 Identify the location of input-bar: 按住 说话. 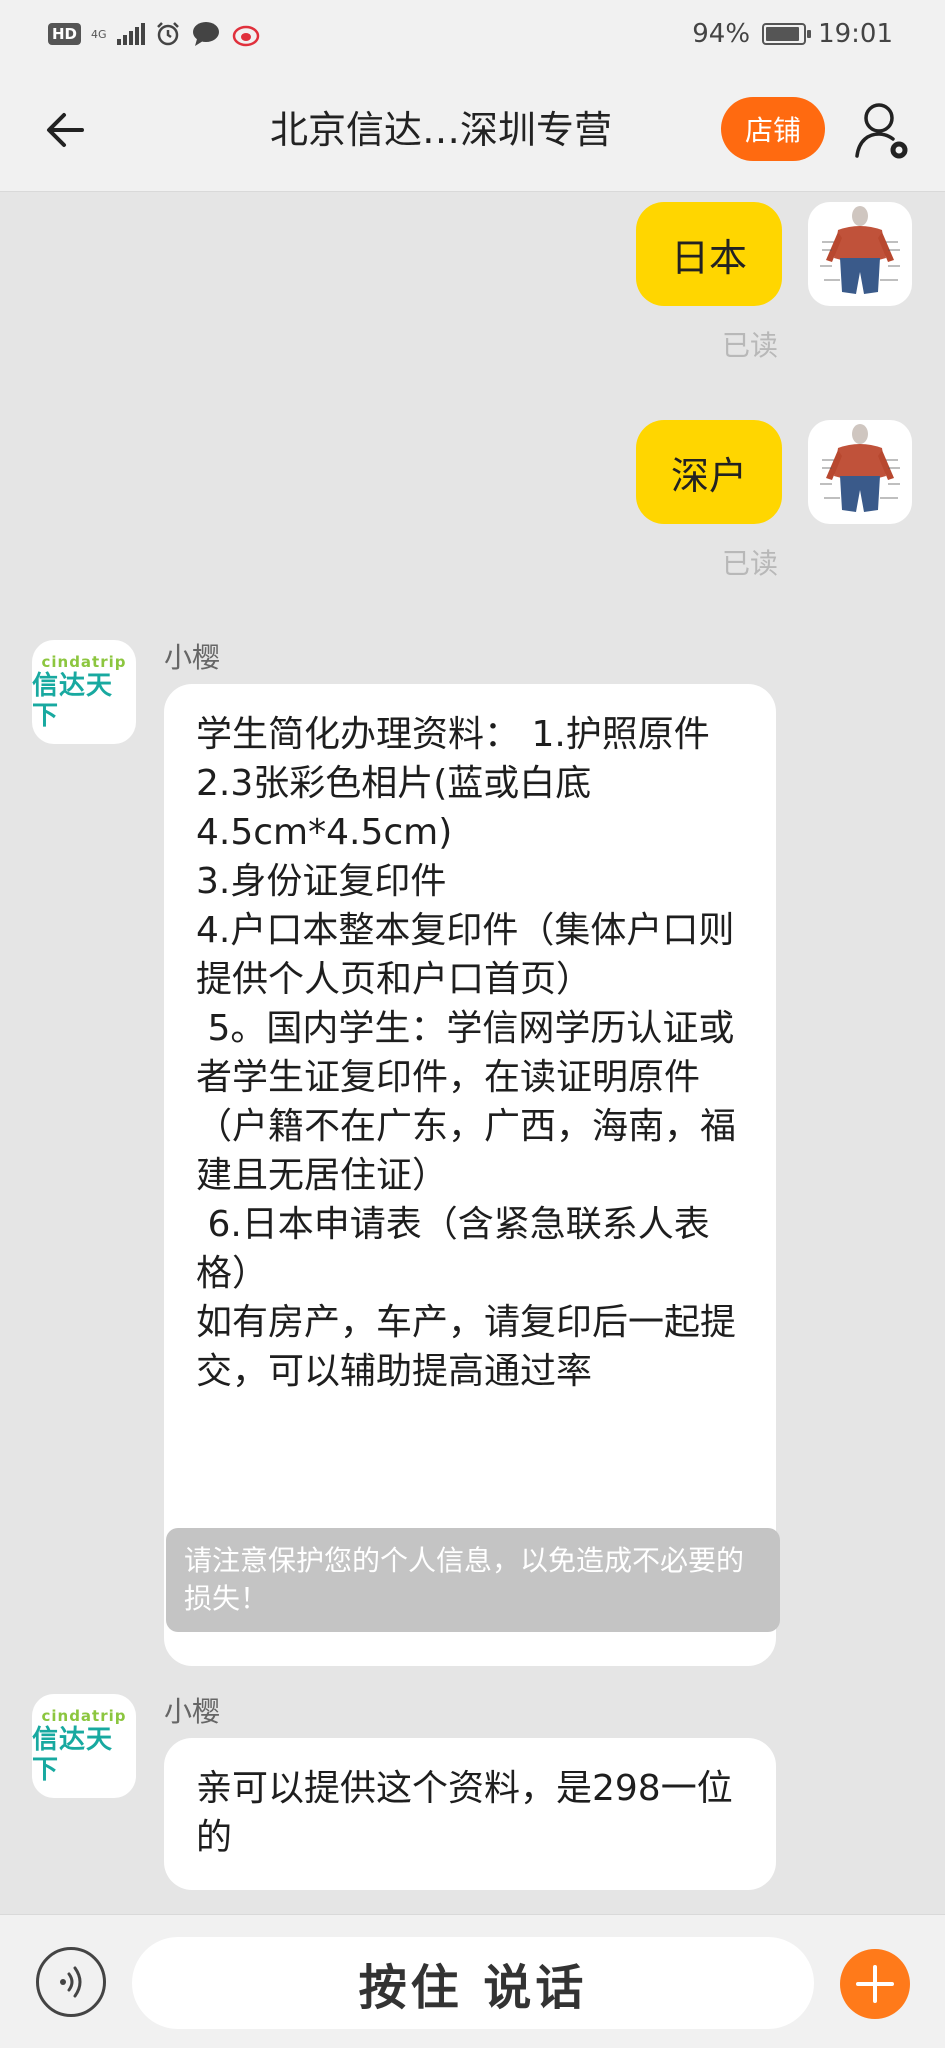
(472, 1981).